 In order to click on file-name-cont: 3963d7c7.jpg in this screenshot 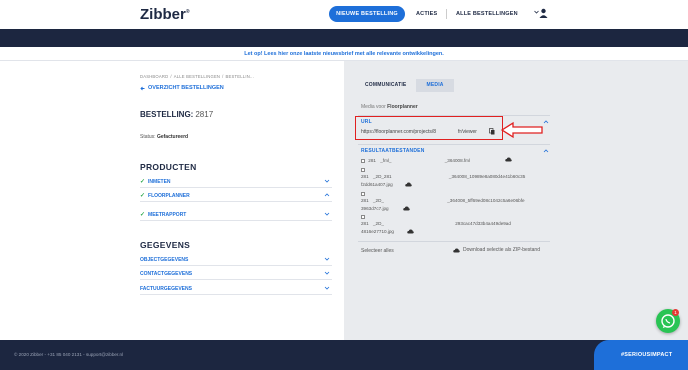, I will do `click(375, 208)`.